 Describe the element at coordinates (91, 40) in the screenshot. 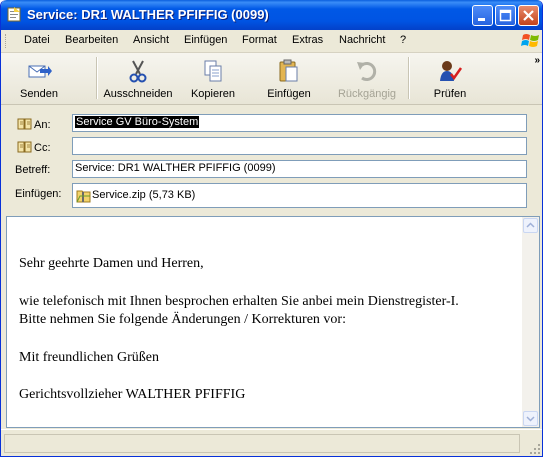

I see `menu-bearbeiten: Bearbeiten` at that location.